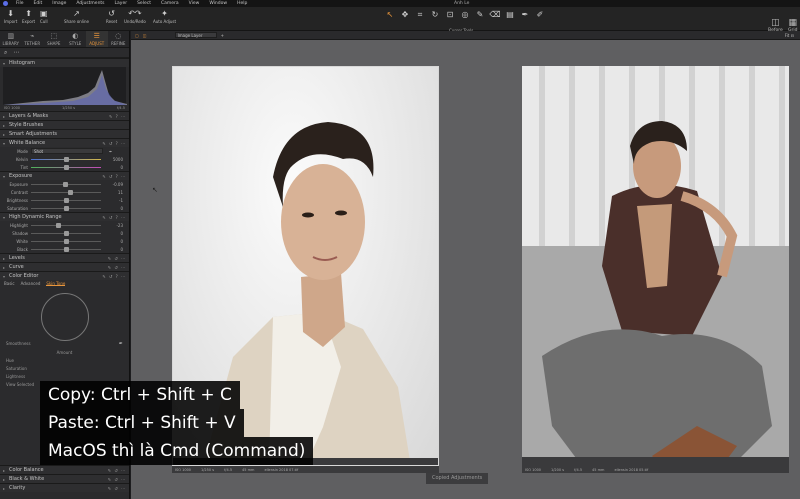 Image resolution: width=800 pixels, height=499 pixels. Describe the element at coordinates (76, 39) in the screenshot. I see `tab-style: ◐ STYLE` at that location.